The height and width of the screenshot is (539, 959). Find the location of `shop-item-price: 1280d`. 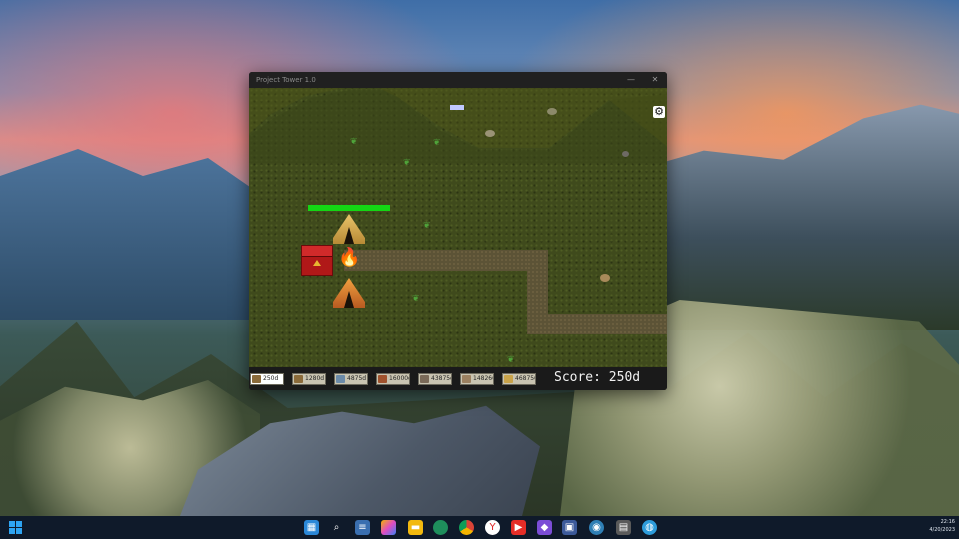

shop-item-price: 1280d is located at coordinates (315, 378).